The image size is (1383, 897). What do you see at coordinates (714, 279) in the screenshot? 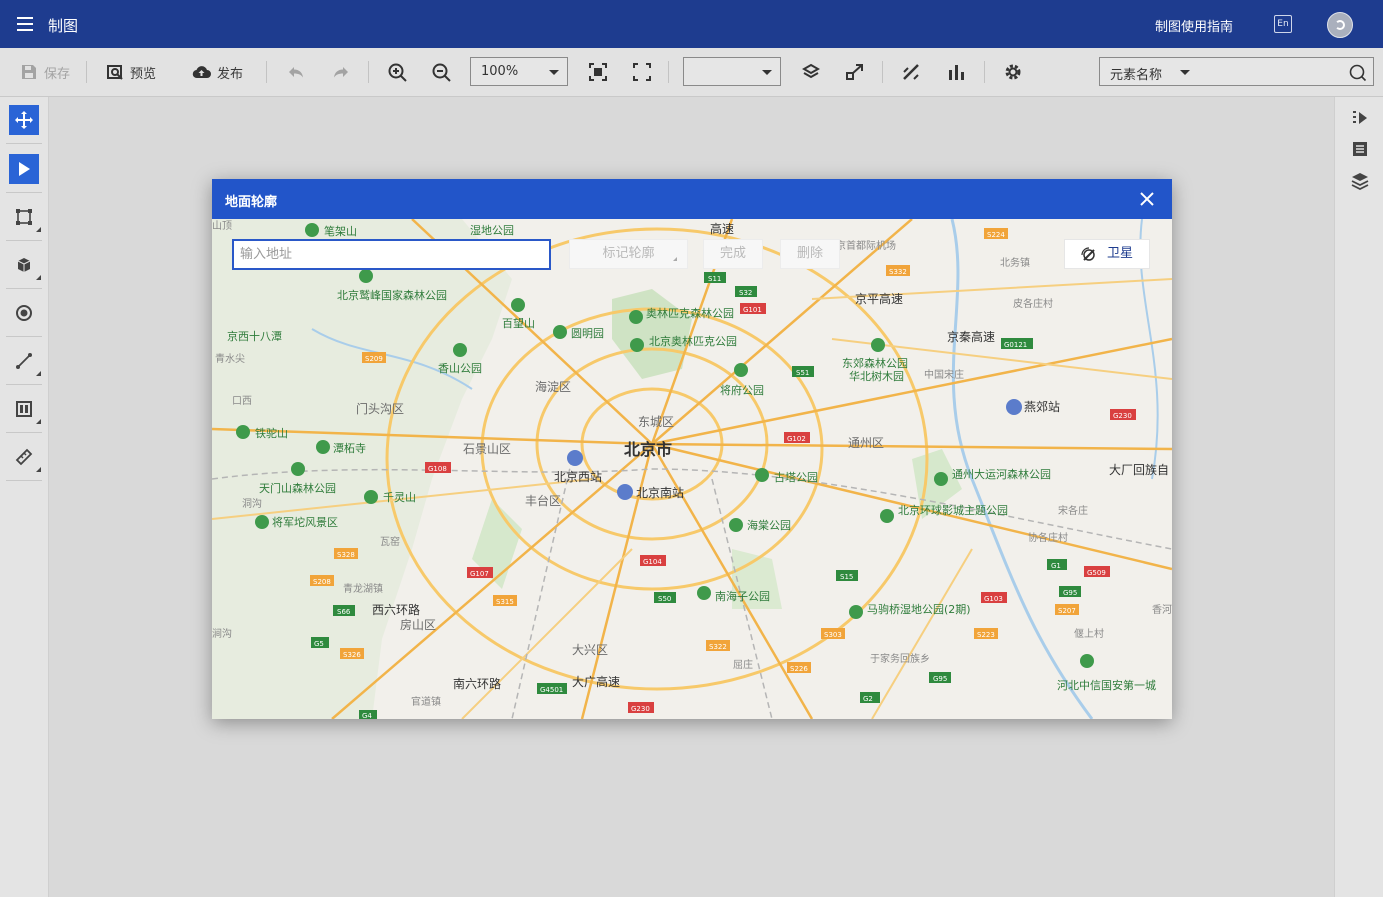
I see `svg-text: S11` at bounding box center [714, 279].